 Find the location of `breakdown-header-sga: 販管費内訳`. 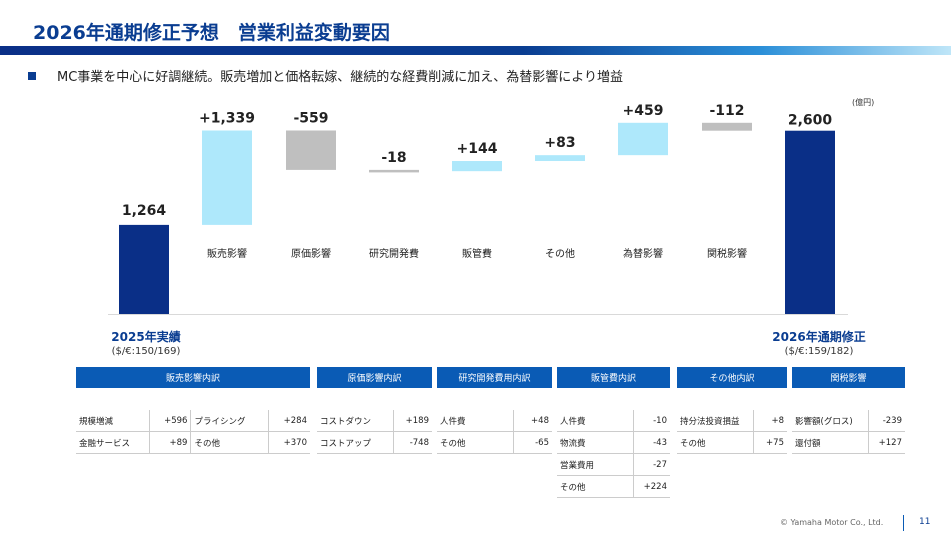

breakdown-header-sga: 販管費内訳 is located at coordinates (613, 377).